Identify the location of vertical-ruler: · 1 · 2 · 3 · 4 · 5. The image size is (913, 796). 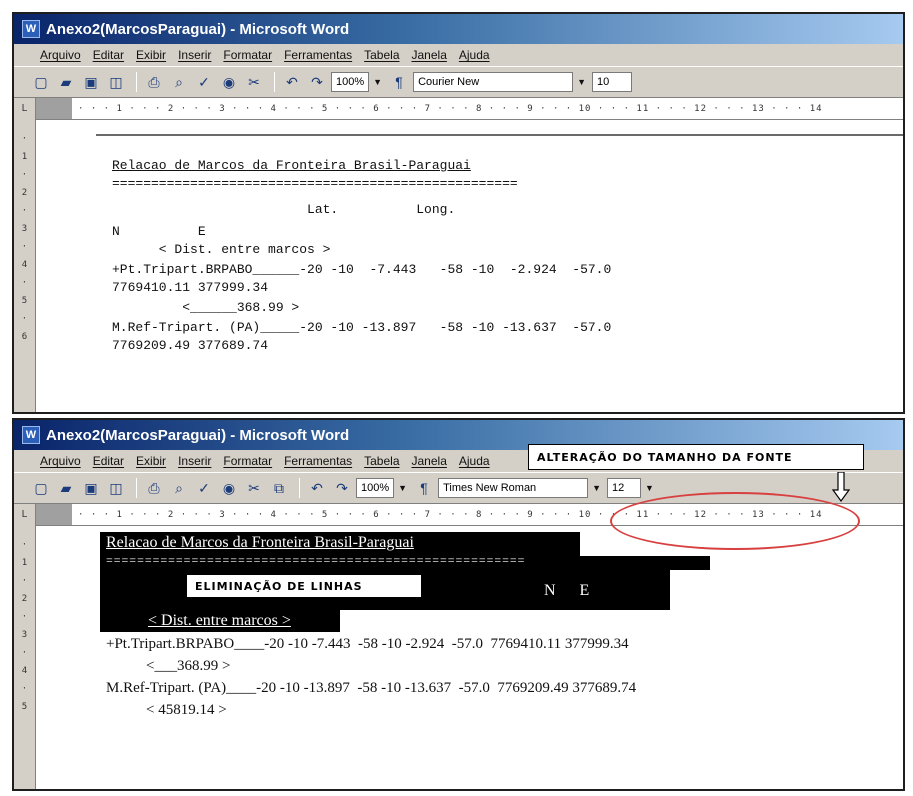
(25, 657).